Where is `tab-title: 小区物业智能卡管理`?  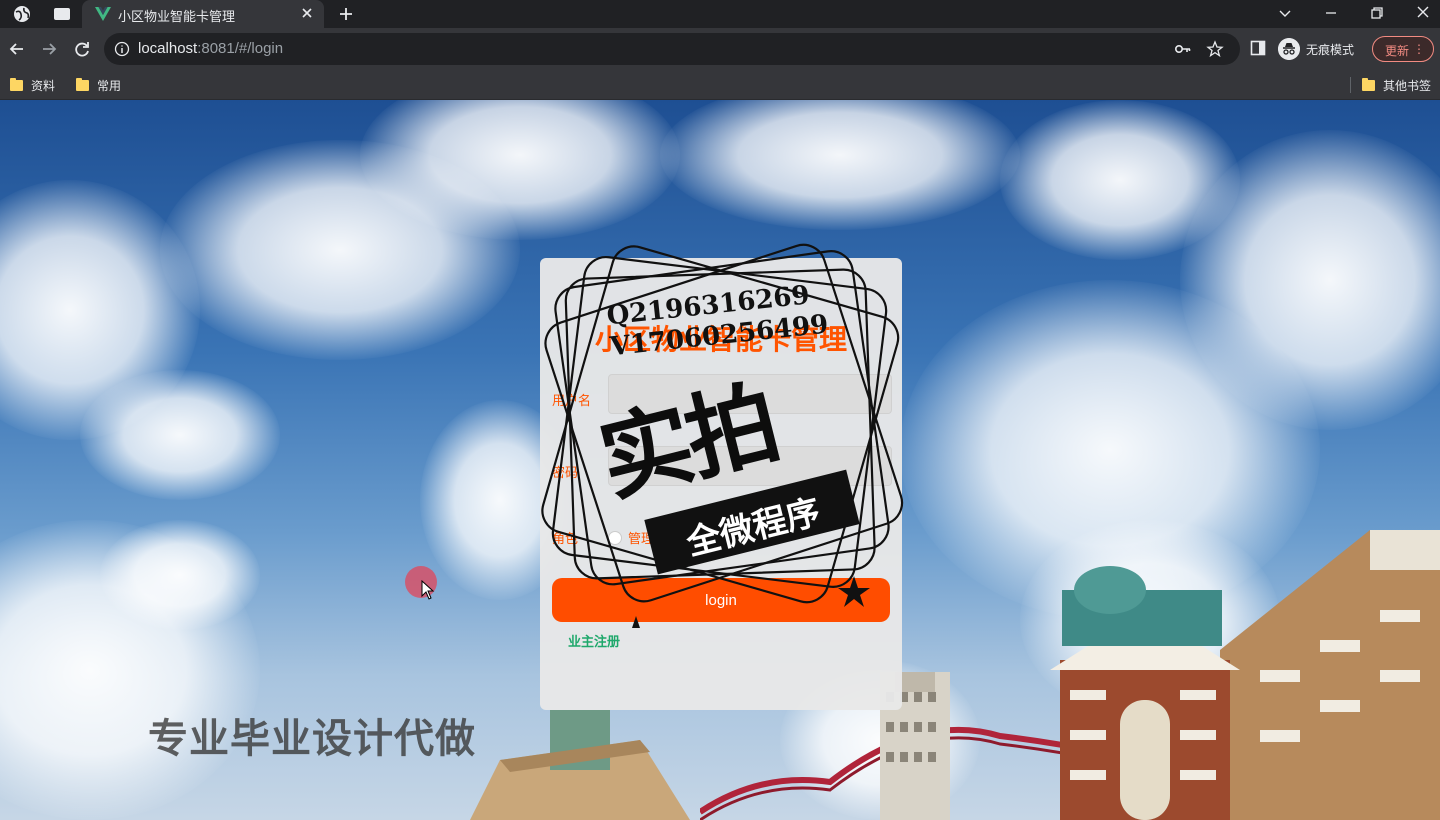
tab-title: 小区物业智能卡管理 is located at coordinates (177, 16).